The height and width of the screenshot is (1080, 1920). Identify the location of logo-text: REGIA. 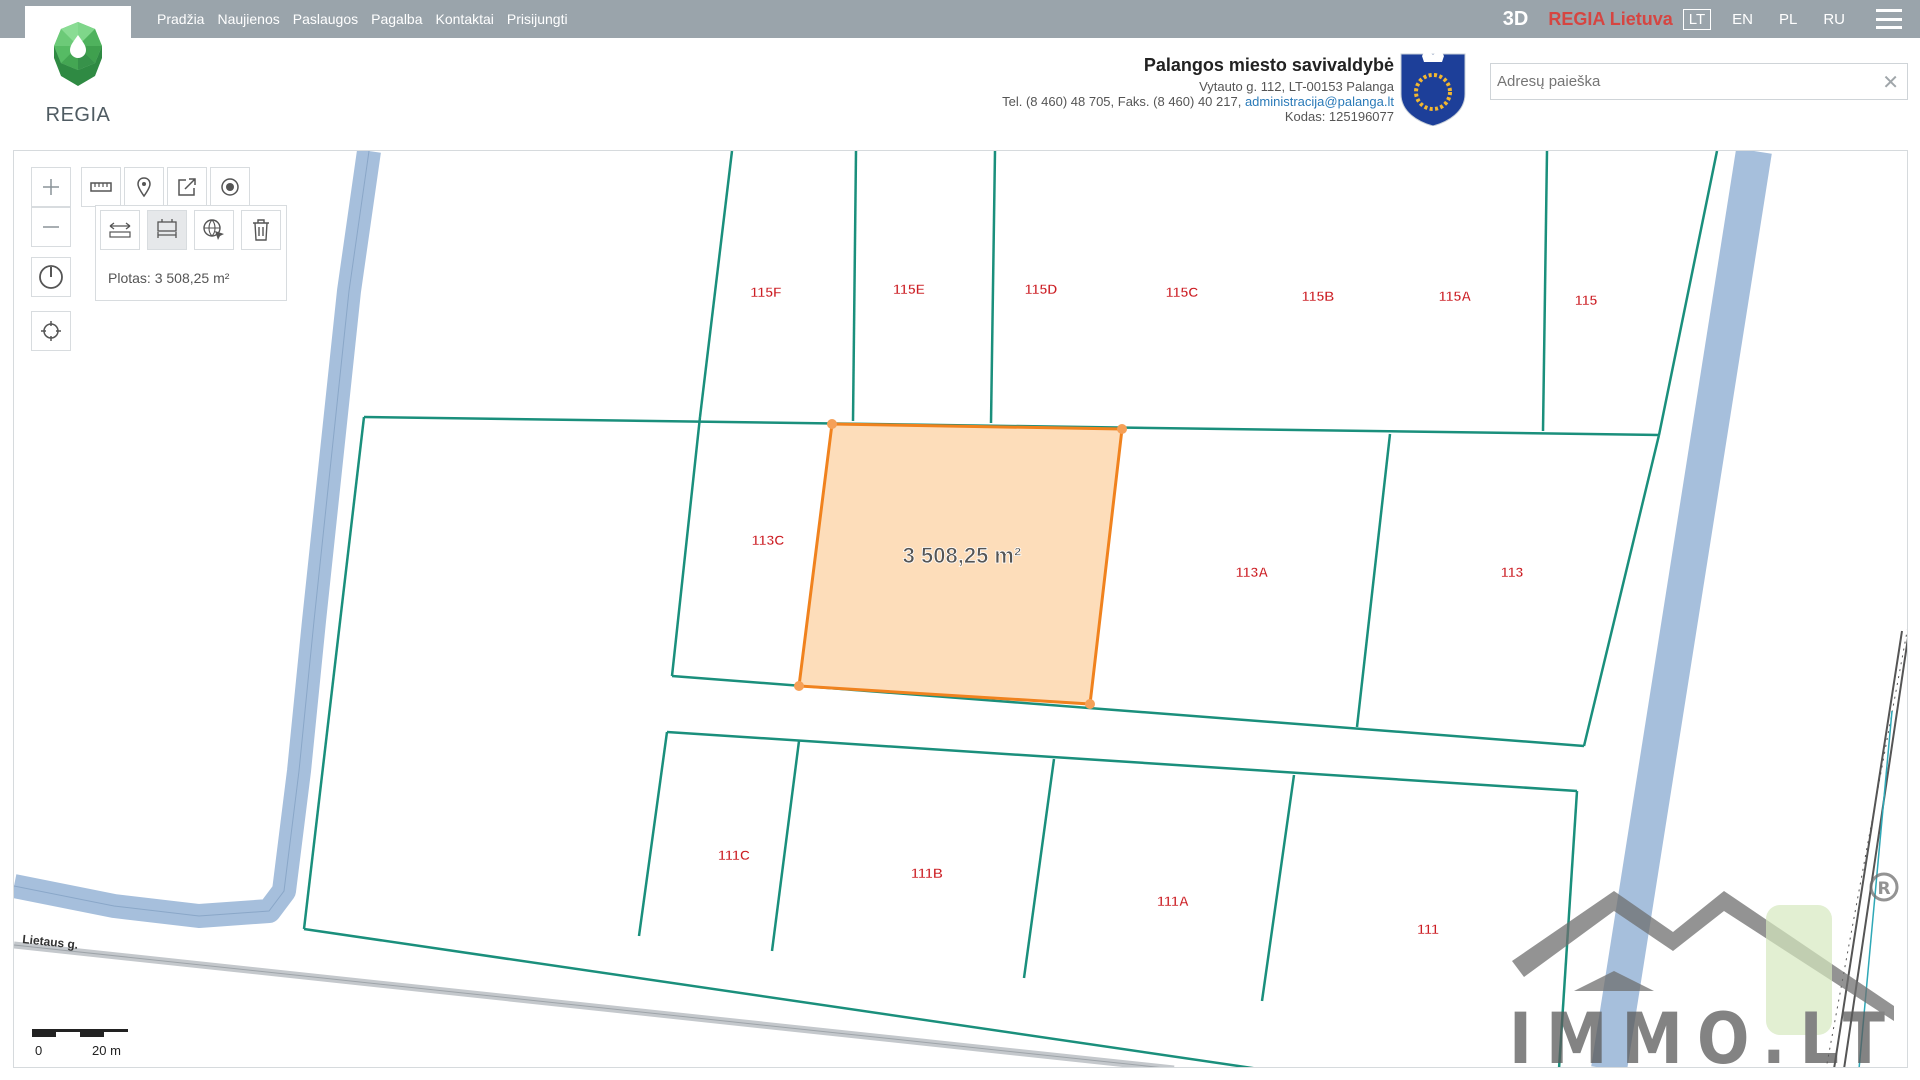
(78, 115).